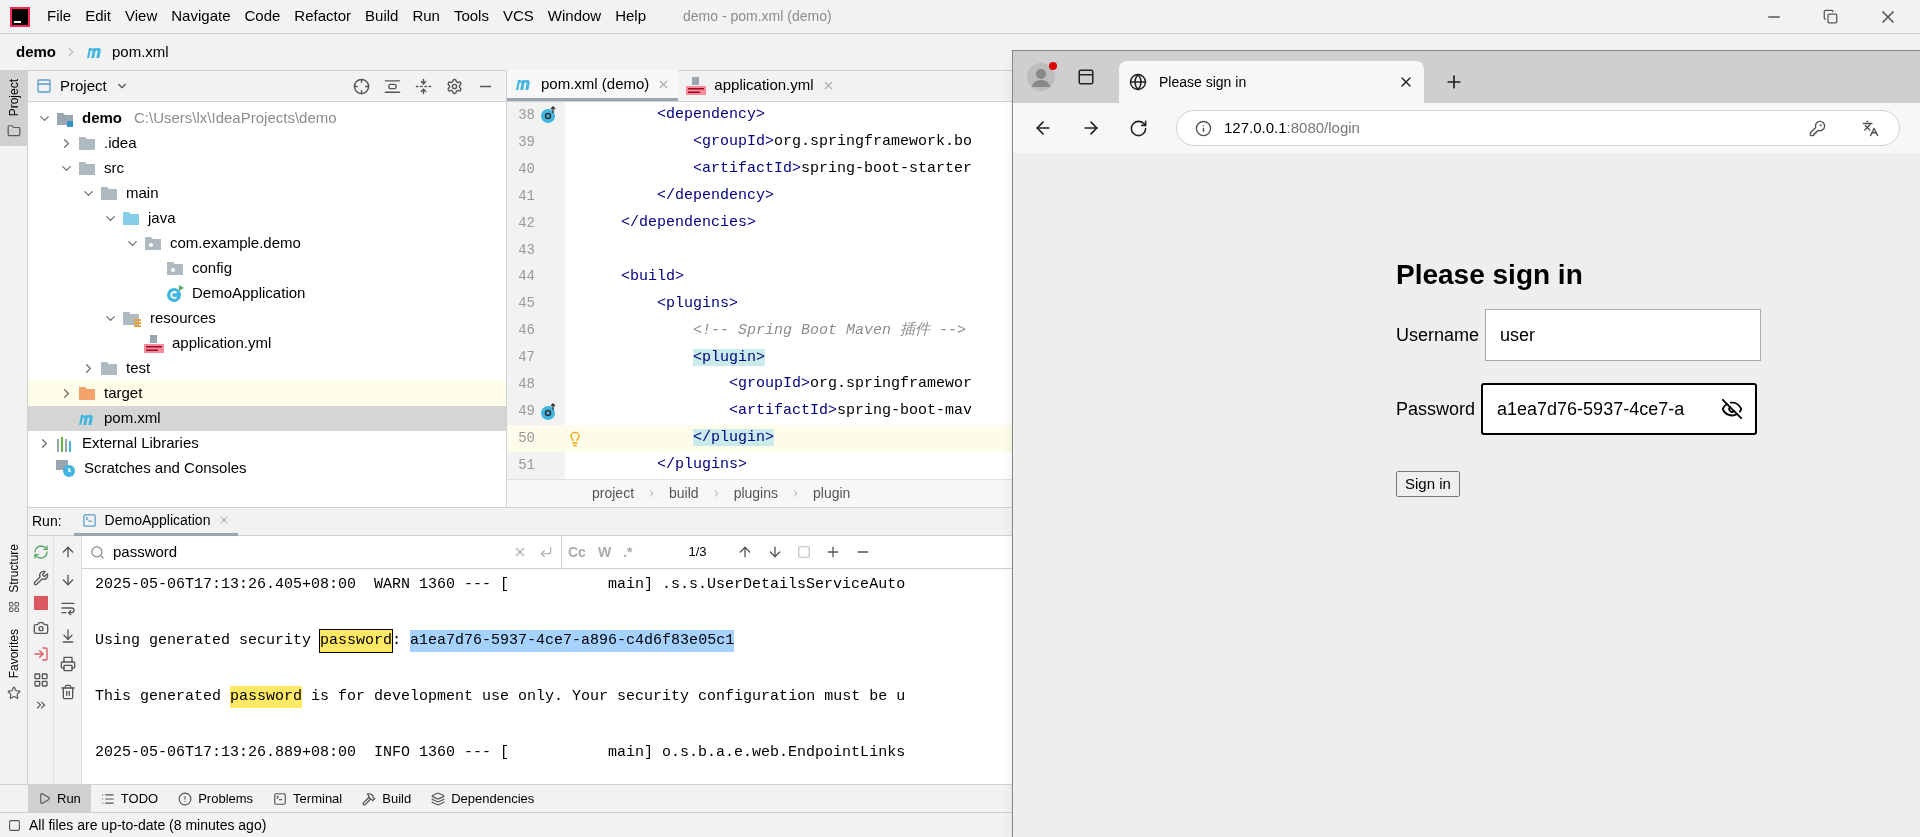 This screenshot has height=837, width=1920. Describe the element at coordinates (267, 418) in the screenshot. I see `tree-item: pom.xml` at that location.